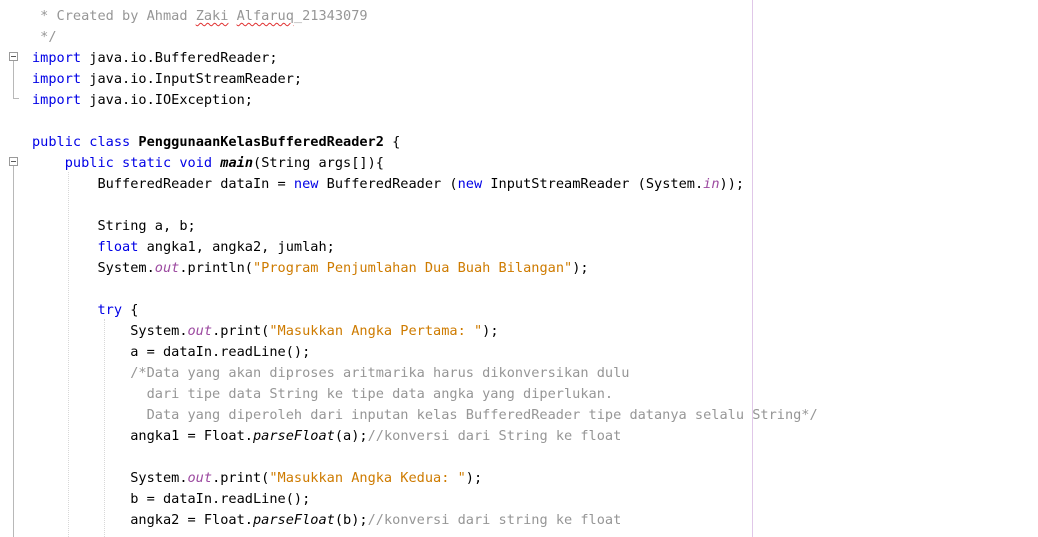  What do you see at coordinates (494, 520) in the screenshot?
I see `code-token: //konversi dari string ke float` at bounding box center [494, 520].